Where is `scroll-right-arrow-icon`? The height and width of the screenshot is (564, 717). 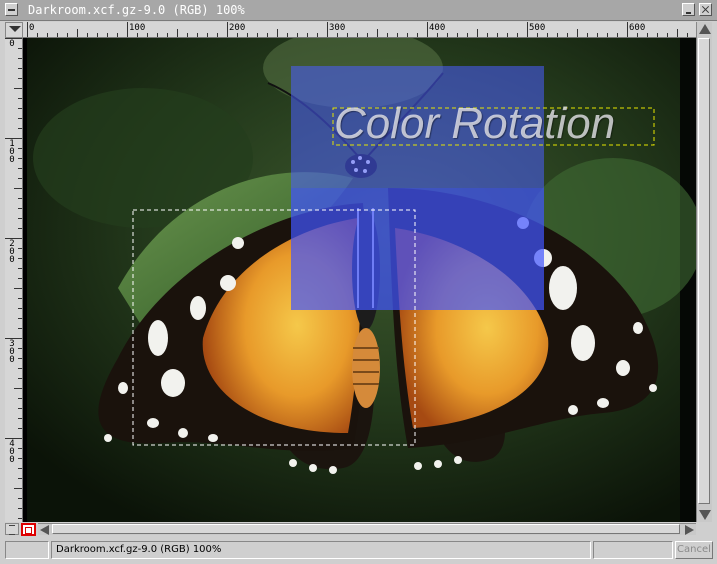
scroll-right-arrow-icon is located at coordinates (689, 530).